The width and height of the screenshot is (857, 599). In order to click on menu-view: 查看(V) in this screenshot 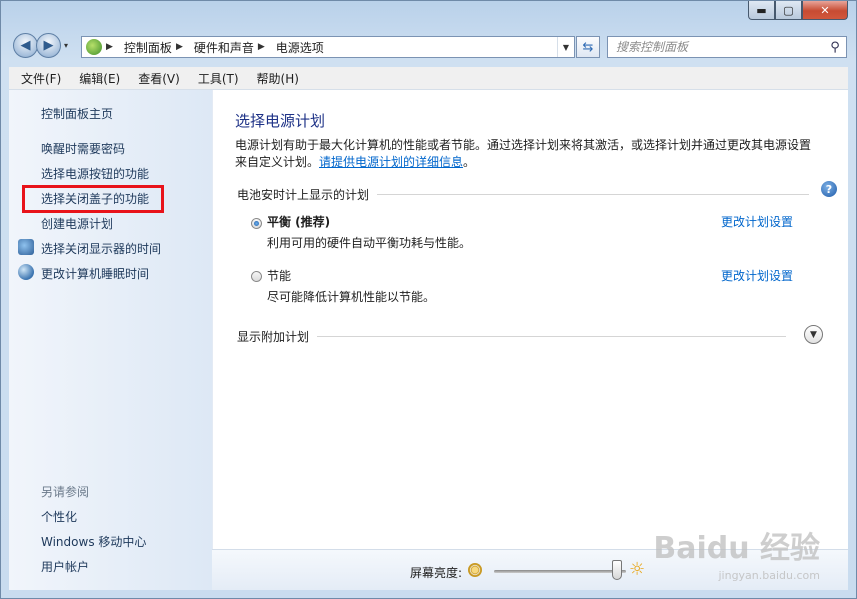, I will do `click(159, 78)`.